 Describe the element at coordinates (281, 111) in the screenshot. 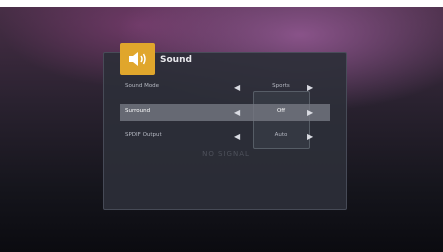

I see `row-value: Off` at that location.